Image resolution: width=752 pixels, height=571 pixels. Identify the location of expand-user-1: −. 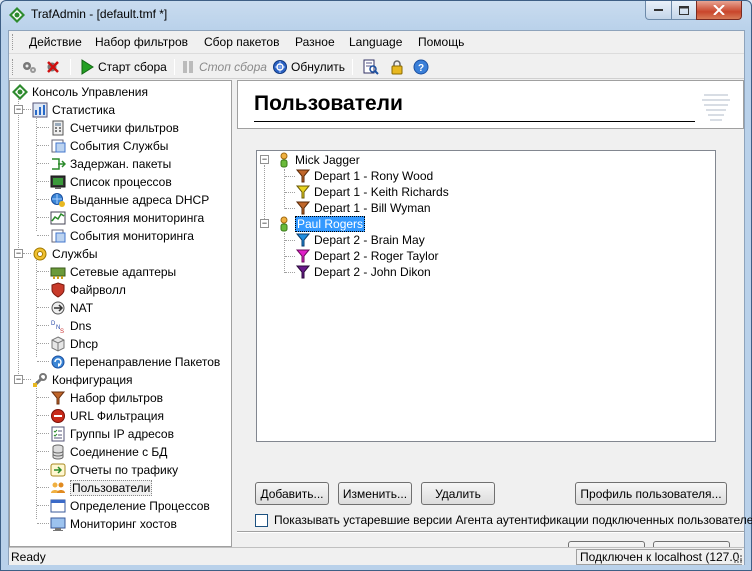
(264, 223).